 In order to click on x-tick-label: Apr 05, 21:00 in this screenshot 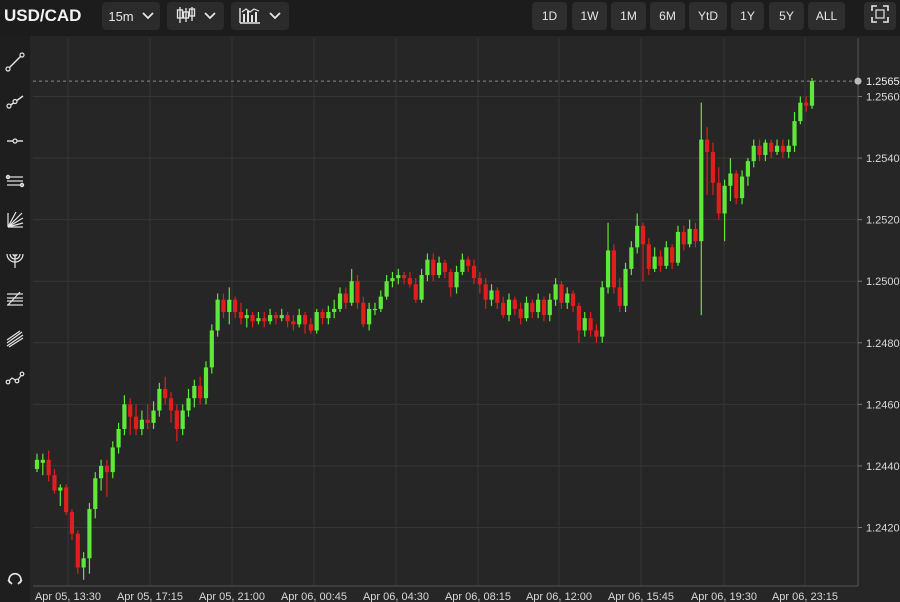, I will do `click(232, 596)`.